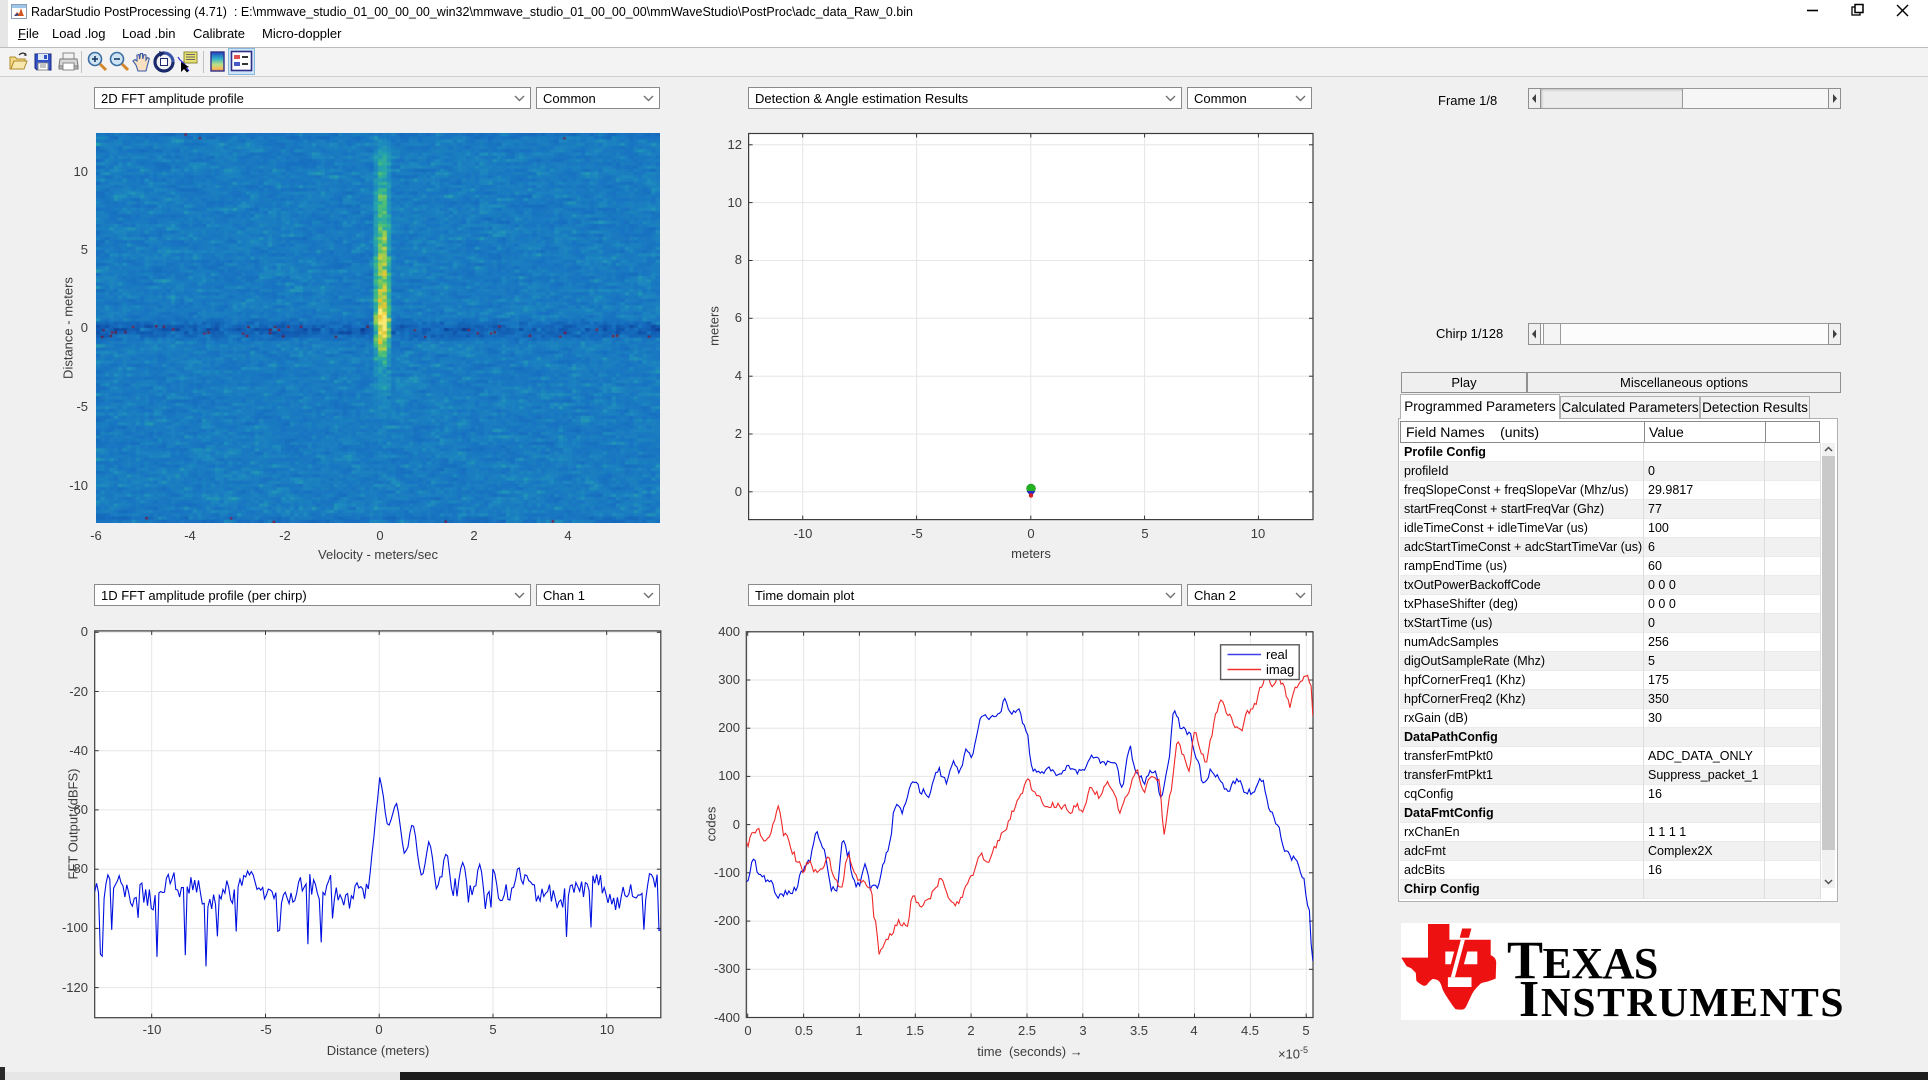  What do you see at coordinates (1280, 669) in the screenshot?
I see `svg-text: imag` at bounding box center [1280, 669].